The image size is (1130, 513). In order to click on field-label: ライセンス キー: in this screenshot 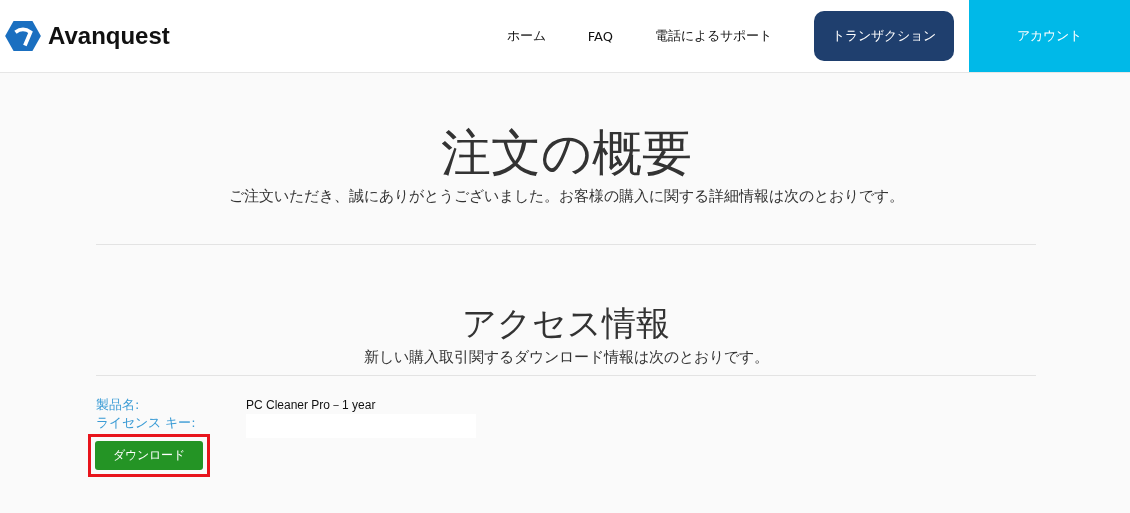, I will do `click(146, 423)`.